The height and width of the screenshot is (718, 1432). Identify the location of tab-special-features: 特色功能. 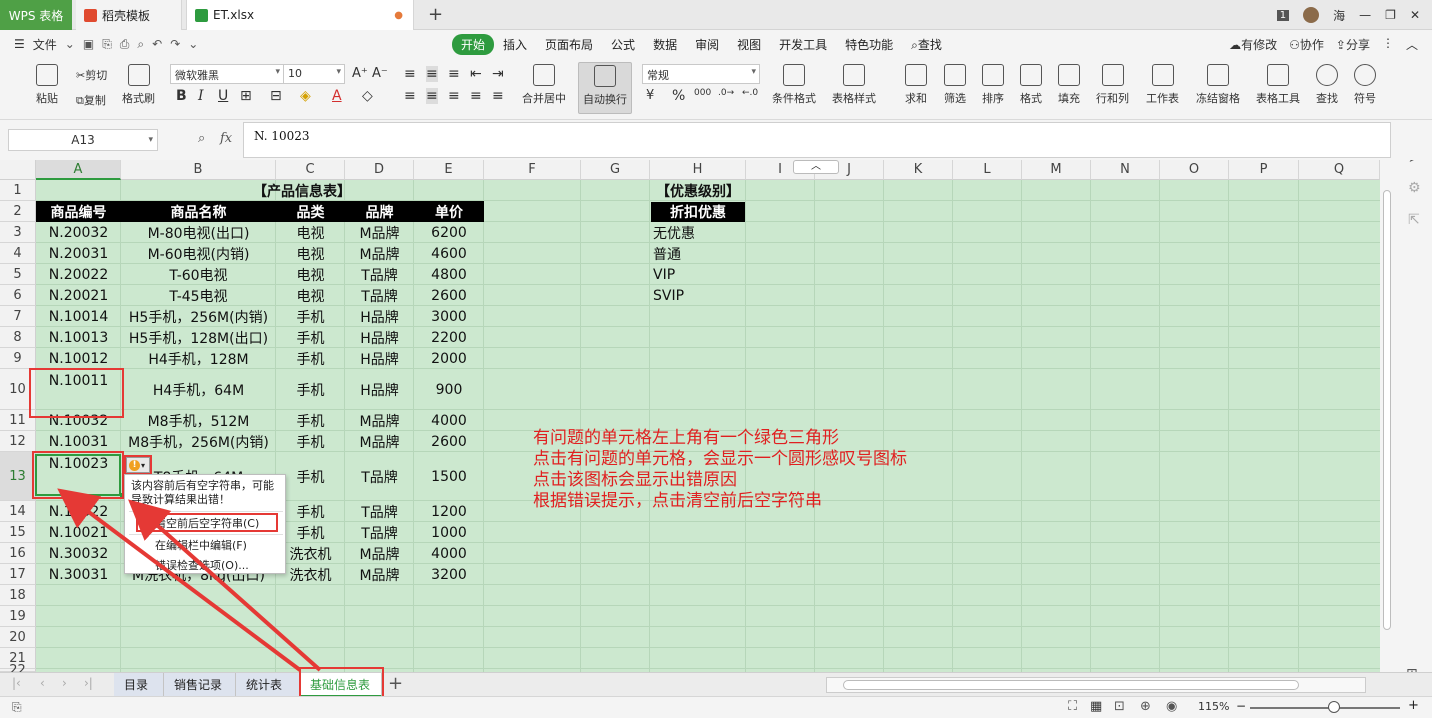
(869, 44).